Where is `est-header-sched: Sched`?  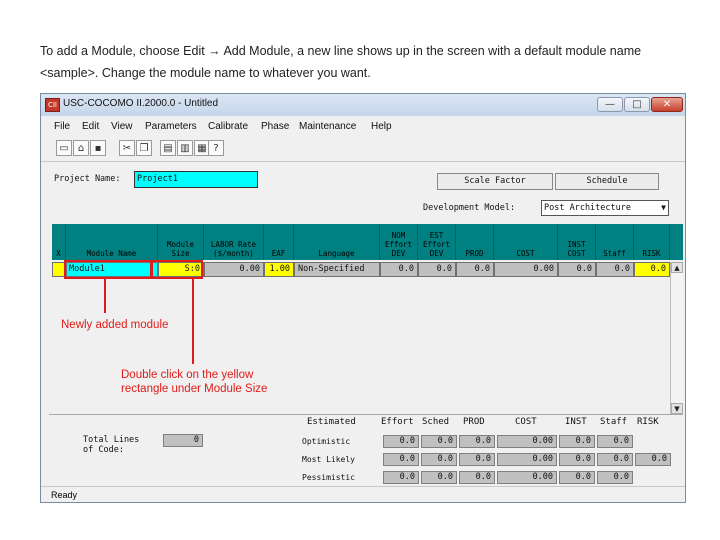
est-header-sched: Sched is located at coordinates (436, 422).